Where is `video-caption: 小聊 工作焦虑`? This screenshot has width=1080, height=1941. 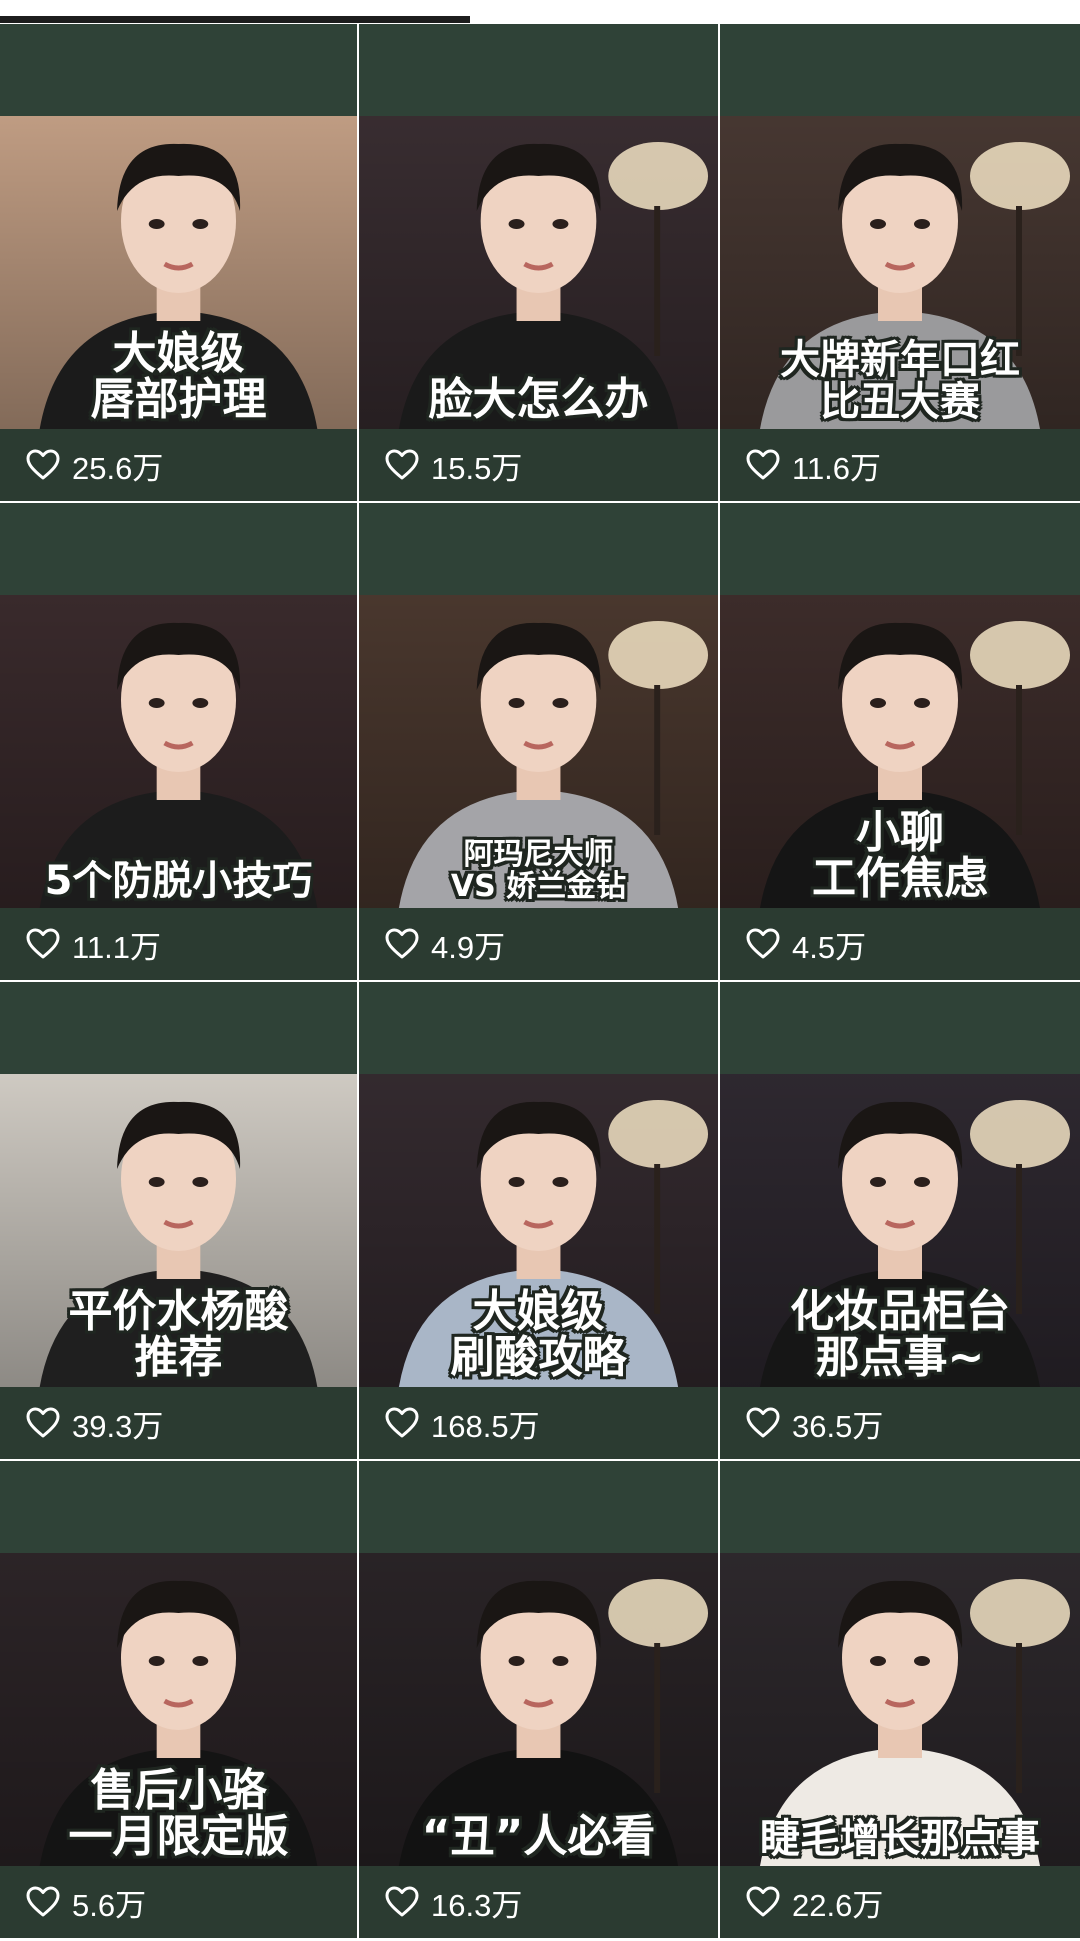 video-caption: 小聊 工作焦虑 is located at coordinates (900, 855).